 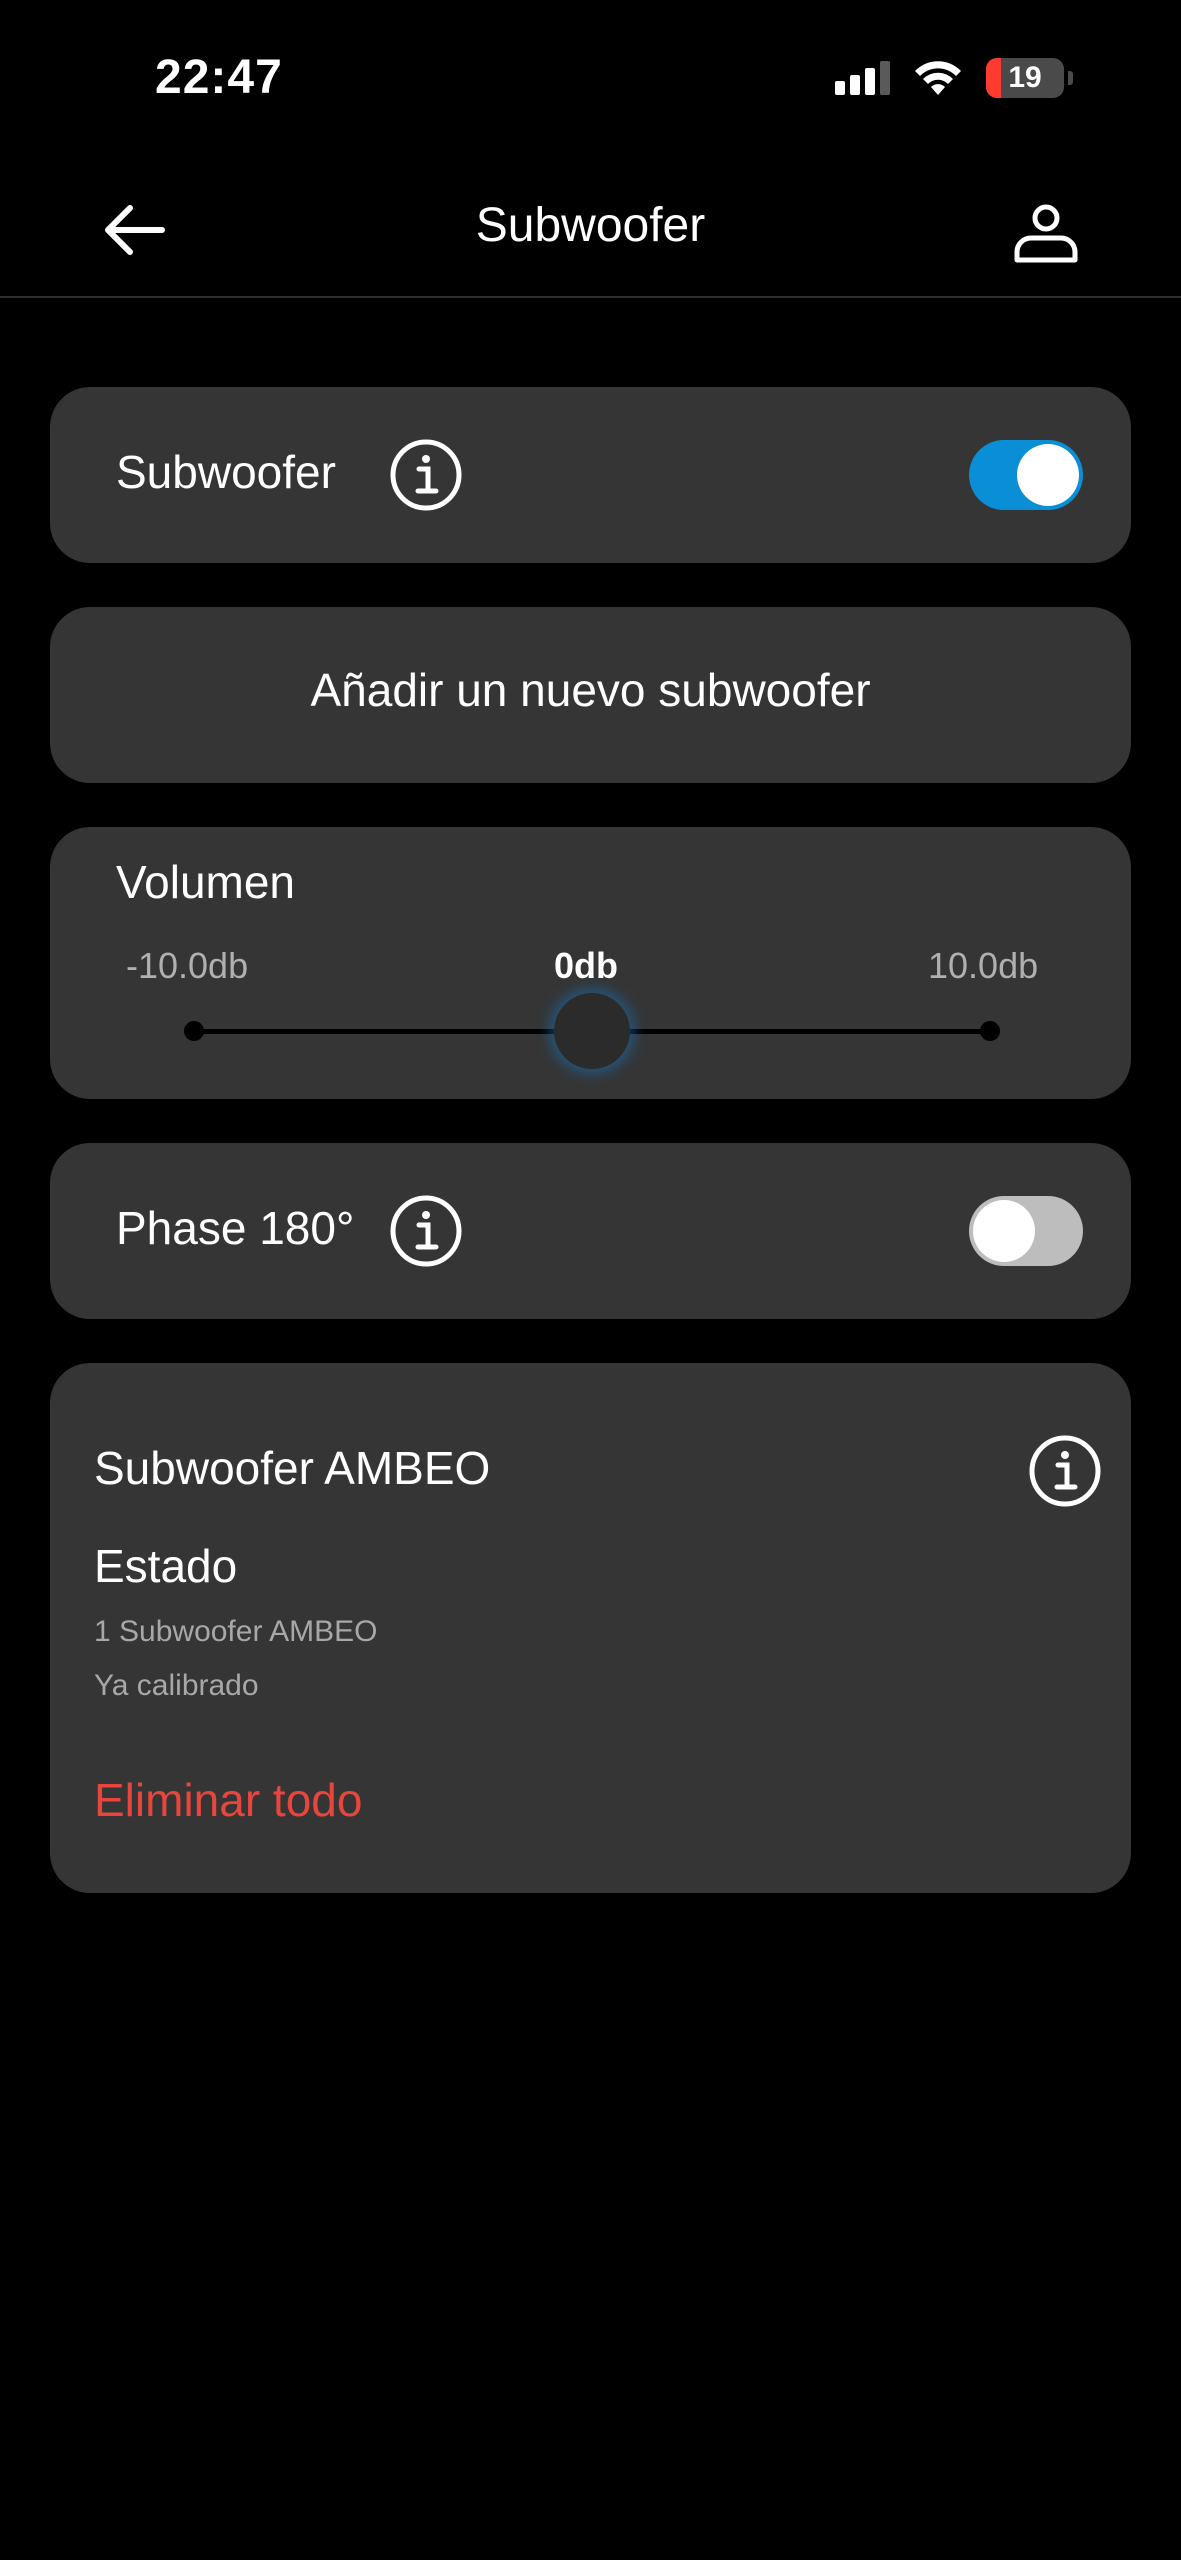 What do you see at coordinates (983, 965) in the screenshot?
I see `volume-max-label: 10.0db` at bounding box center [983, 965].